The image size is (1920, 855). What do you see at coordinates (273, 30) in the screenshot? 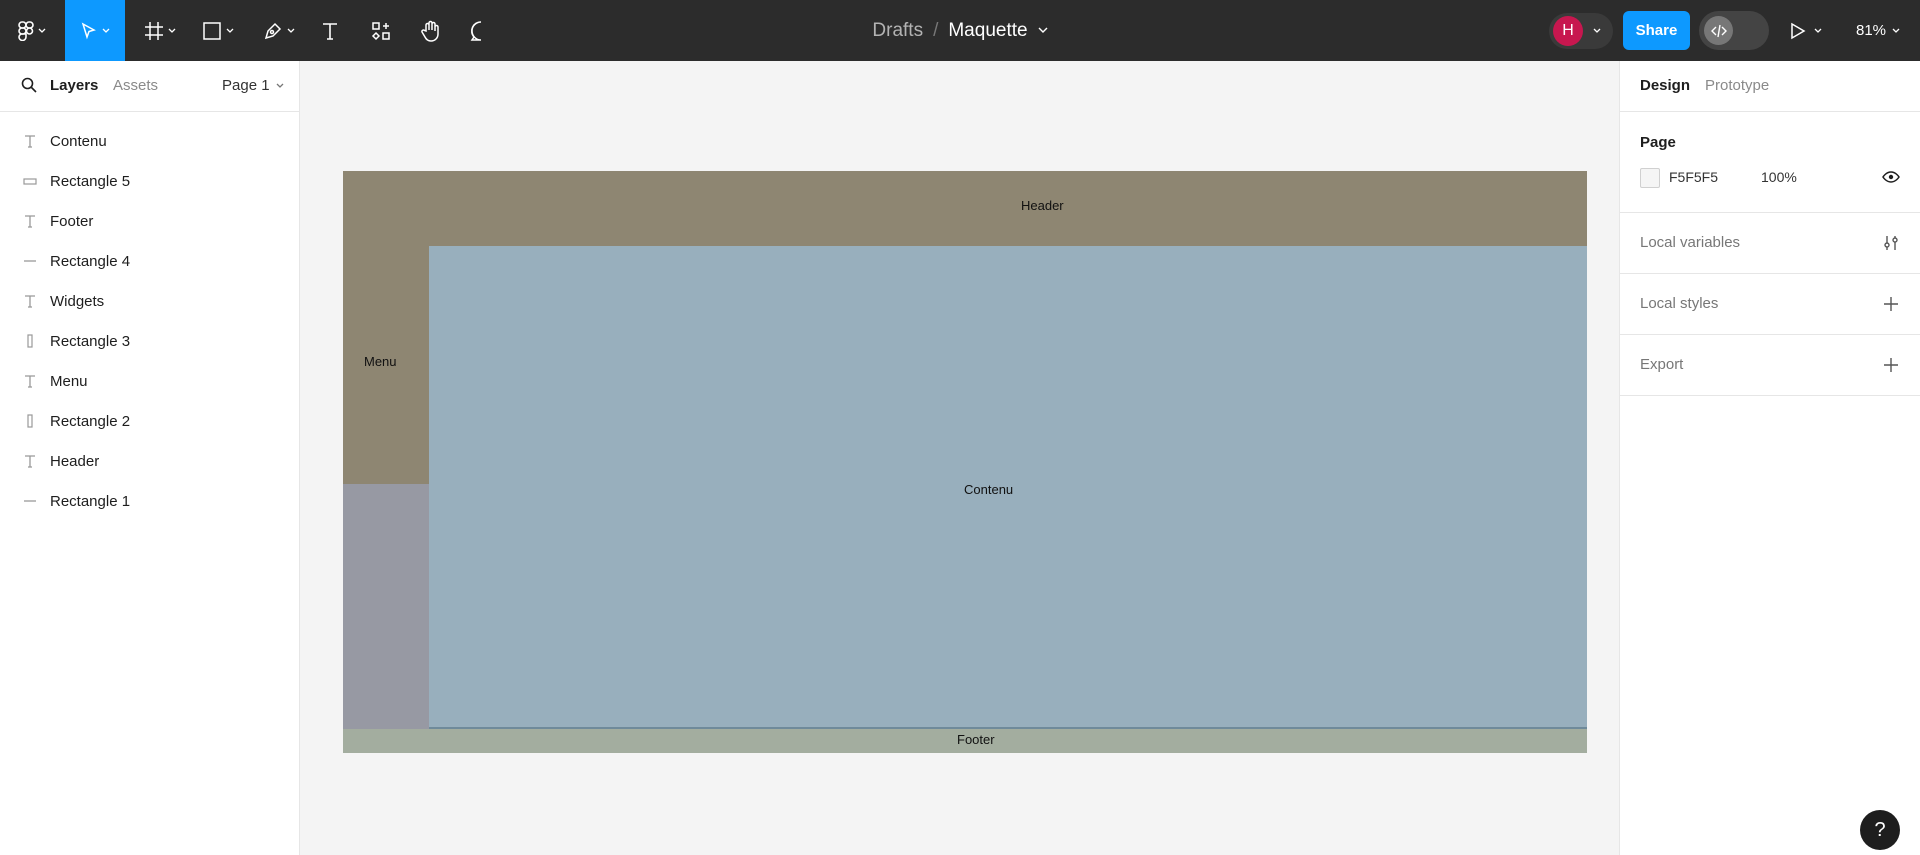
I see `pen-icon` at bounding box center [273, 30].